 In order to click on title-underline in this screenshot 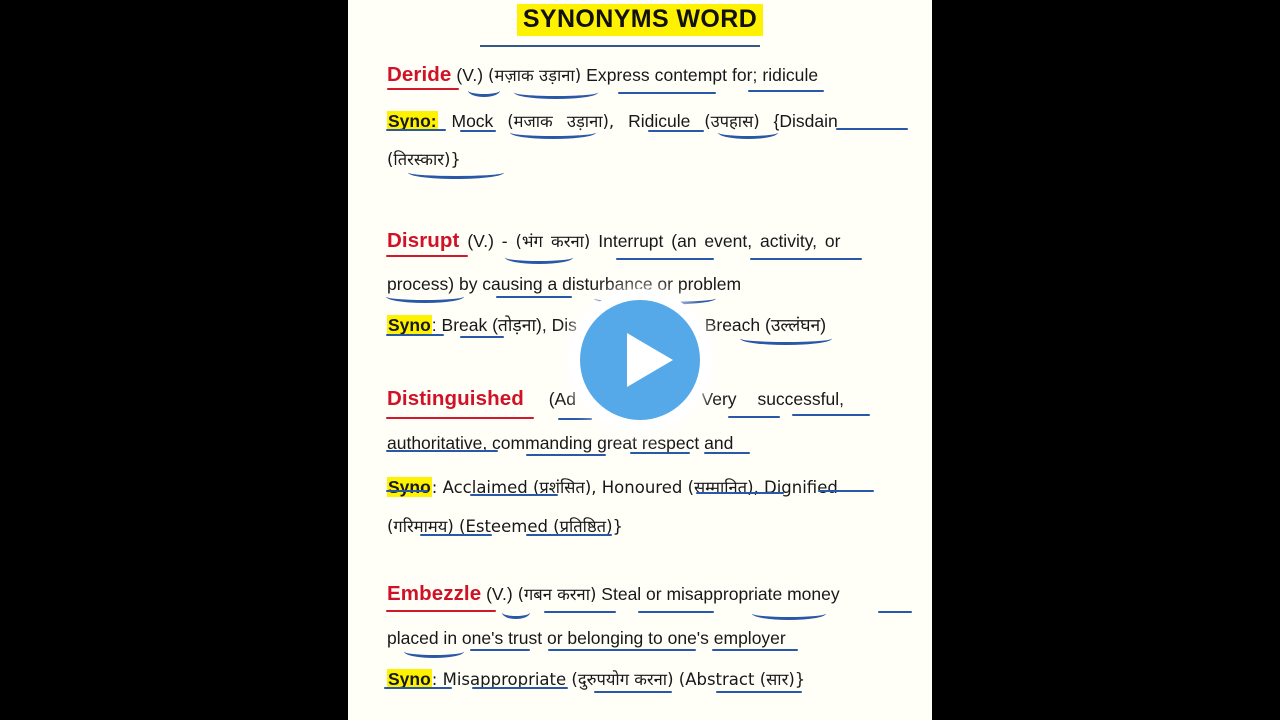, I will do `click(620, 46)`.